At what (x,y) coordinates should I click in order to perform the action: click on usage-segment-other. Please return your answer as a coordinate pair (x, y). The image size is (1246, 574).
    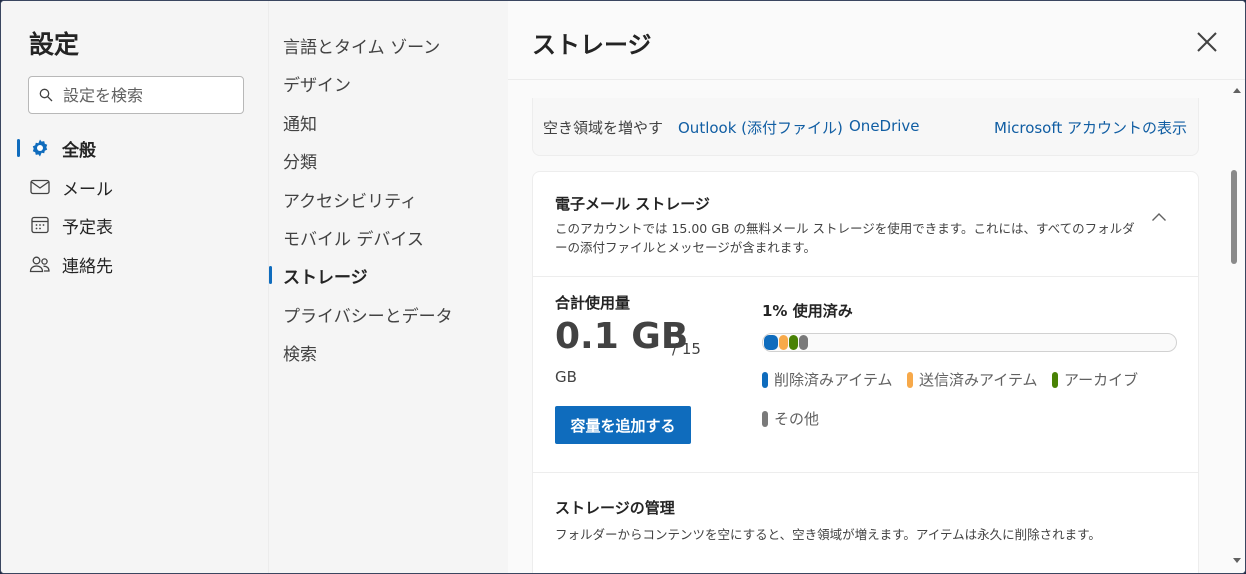
    Looking at the image, I should click on (803, 342).